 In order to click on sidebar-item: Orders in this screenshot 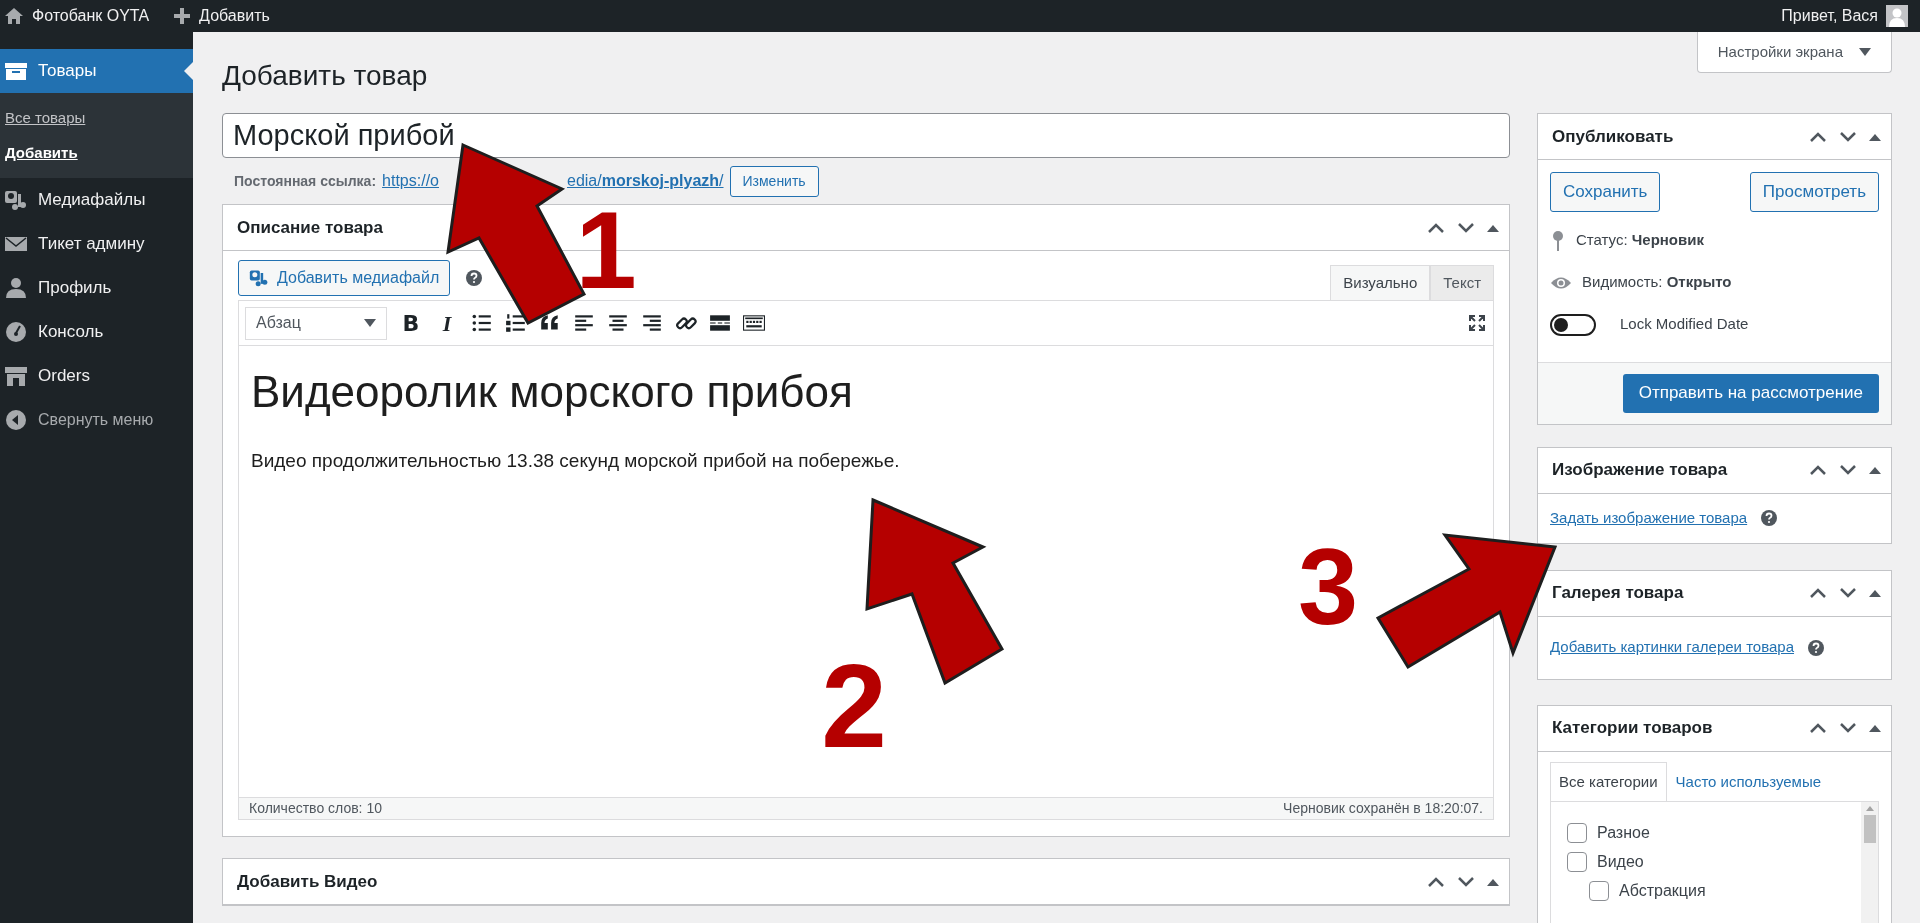, I will do `click(96, 376)`.